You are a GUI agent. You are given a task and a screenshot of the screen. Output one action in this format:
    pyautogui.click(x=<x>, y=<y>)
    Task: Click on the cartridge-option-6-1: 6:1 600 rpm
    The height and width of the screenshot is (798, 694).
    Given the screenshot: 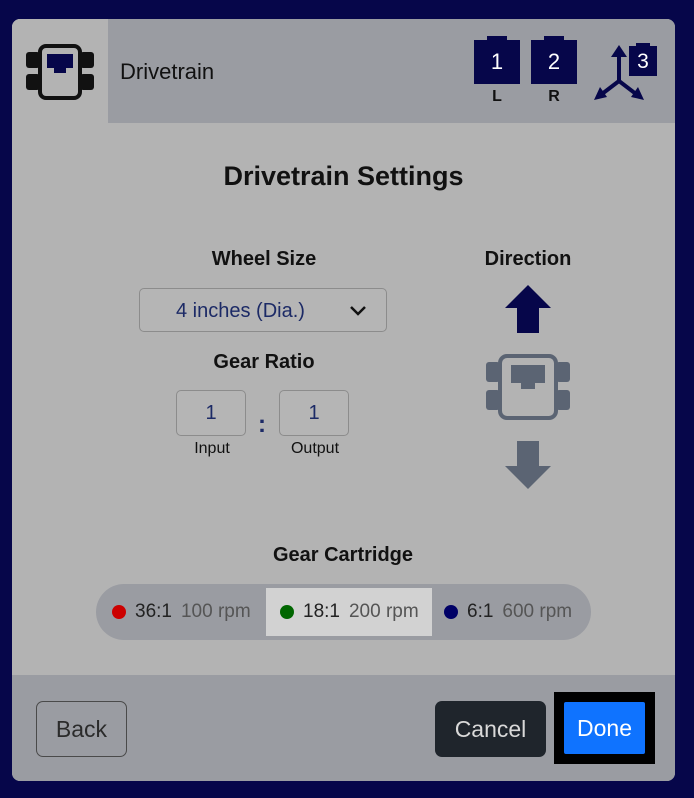 What is the action you would take?
    pyautogui.click(x=514, y=612)
    